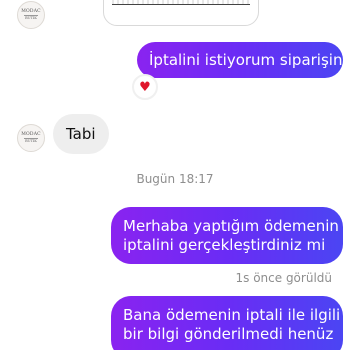 Image resolution: width=350 pixels, height=350 pixels. What do you see at coordinates (232, 315) in the screenshot?
I see `message-text-line: Bana ödemenin iptali ile ilgili` at bounding box center [232, 315].